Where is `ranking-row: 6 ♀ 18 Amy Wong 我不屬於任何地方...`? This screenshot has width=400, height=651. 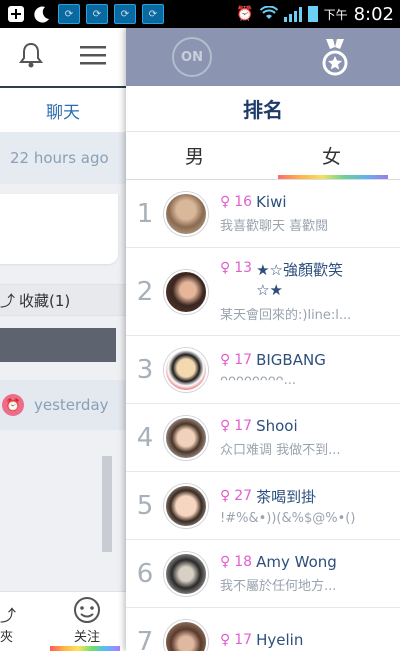
ranking-row: 6 ♀ 18 Amy Wong 我不屬於任何地方... is located at coordinates (263, 574).